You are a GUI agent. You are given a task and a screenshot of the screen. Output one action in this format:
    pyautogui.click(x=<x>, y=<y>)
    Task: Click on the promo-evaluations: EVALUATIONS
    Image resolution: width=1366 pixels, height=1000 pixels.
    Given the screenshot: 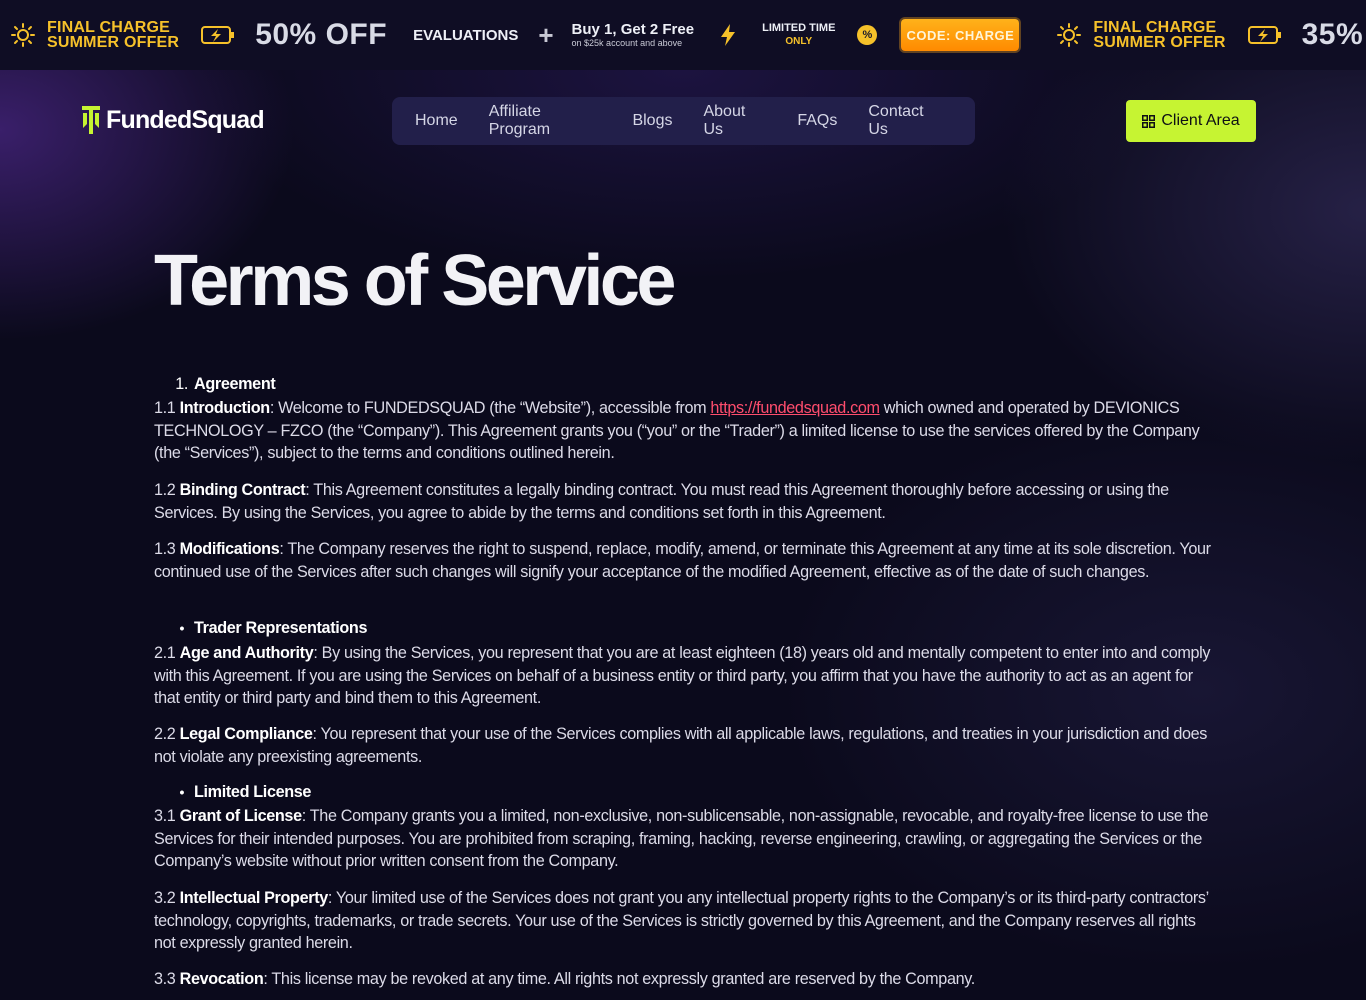 What is the action you would take?
    pyautogui.click(x=466, y=35)
    